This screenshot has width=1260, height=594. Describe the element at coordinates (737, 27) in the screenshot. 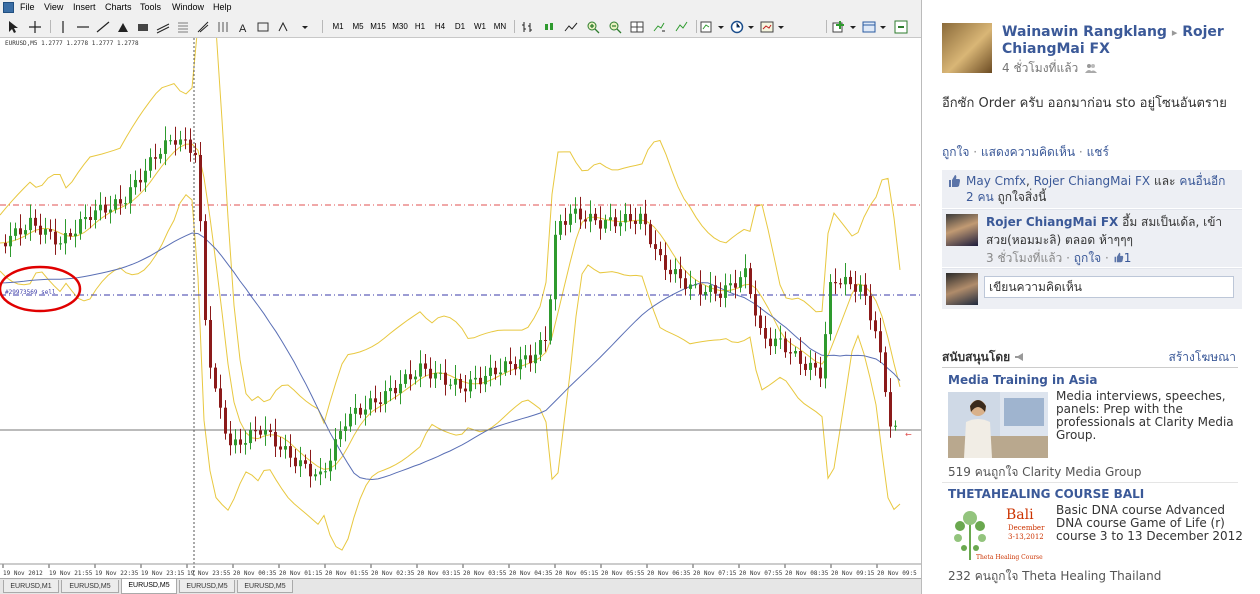

I see `periods-clock-icon` at that location.